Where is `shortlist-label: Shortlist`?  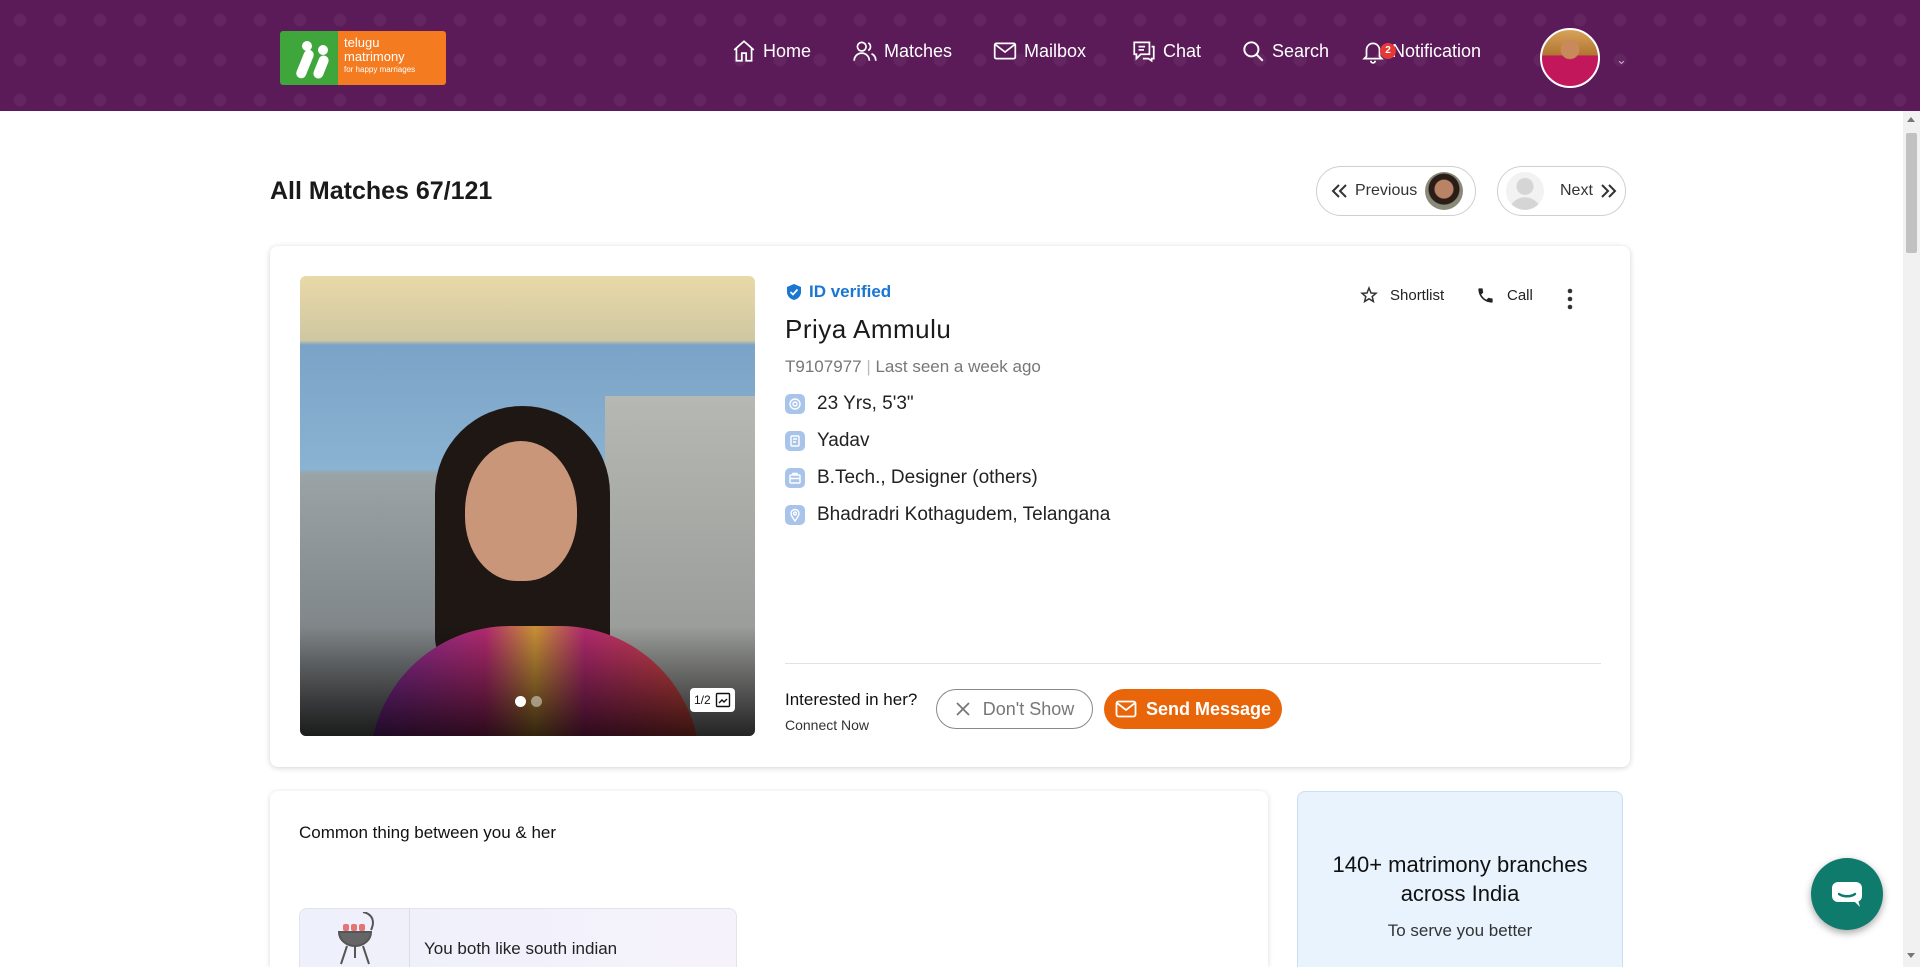
shortlist-label: Shortlist is located at coordinates (1417, 295).